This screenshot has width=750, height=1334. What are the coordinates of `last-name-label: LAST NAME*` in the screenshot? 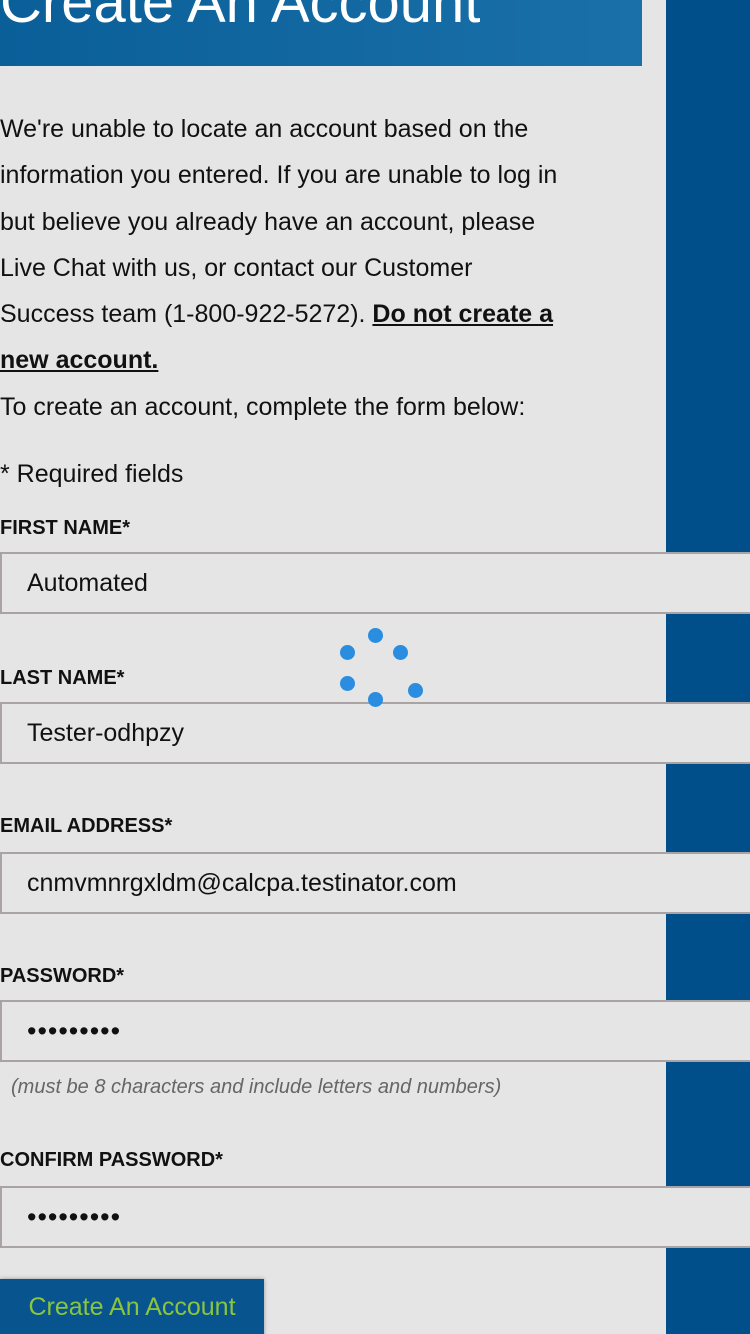 It's located at (62, 678).